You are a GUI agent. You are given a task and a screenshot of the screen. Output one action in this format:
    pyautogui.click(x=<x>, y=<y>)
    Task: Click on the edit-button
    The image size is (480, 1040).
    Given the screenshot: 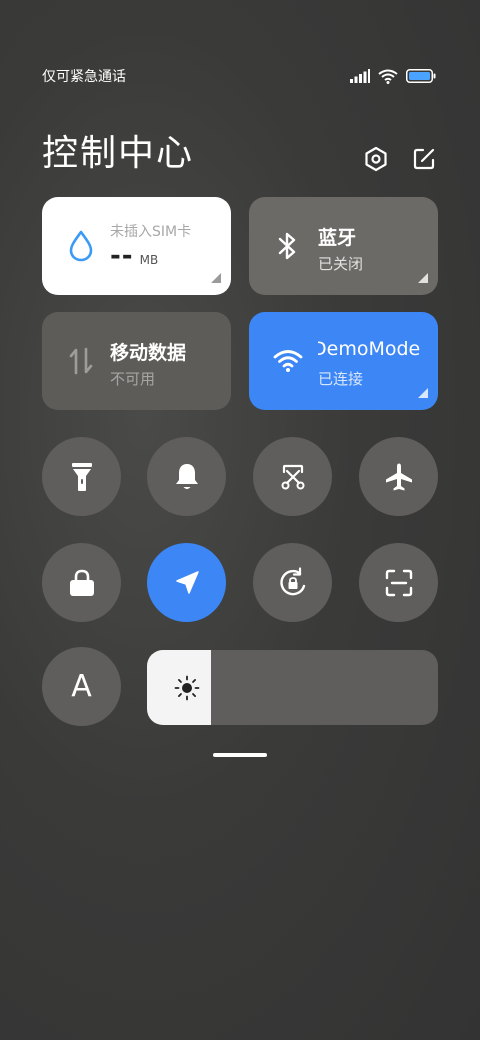 What is the action you would take?
    pyautogui.click(x=424, y=159)
    